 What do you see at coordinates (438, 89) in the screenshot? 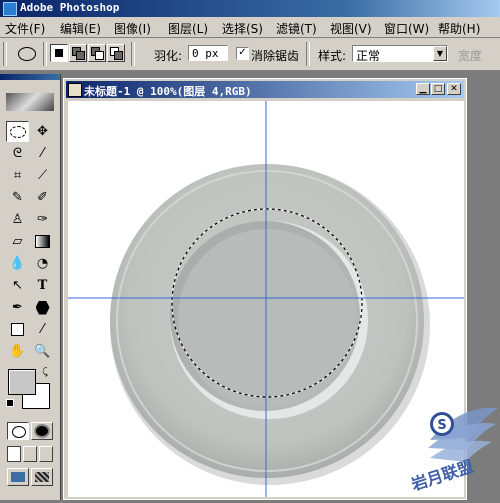
I see `maximize-button: □` at bounding box center [438, 89].